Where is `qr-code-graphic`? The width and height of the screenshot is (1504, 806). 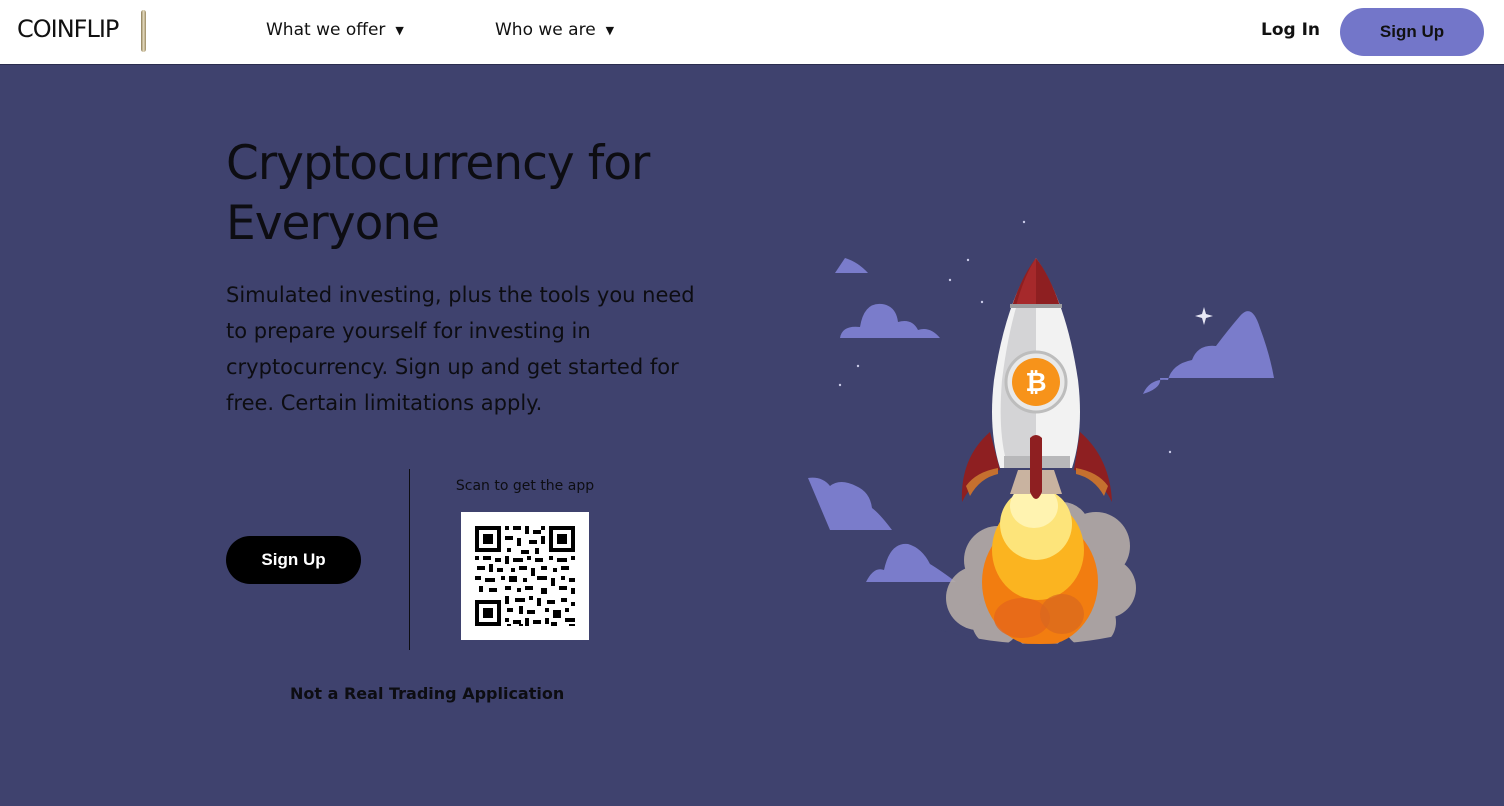
qr-code-graphic is located at coordinates (525, 576).